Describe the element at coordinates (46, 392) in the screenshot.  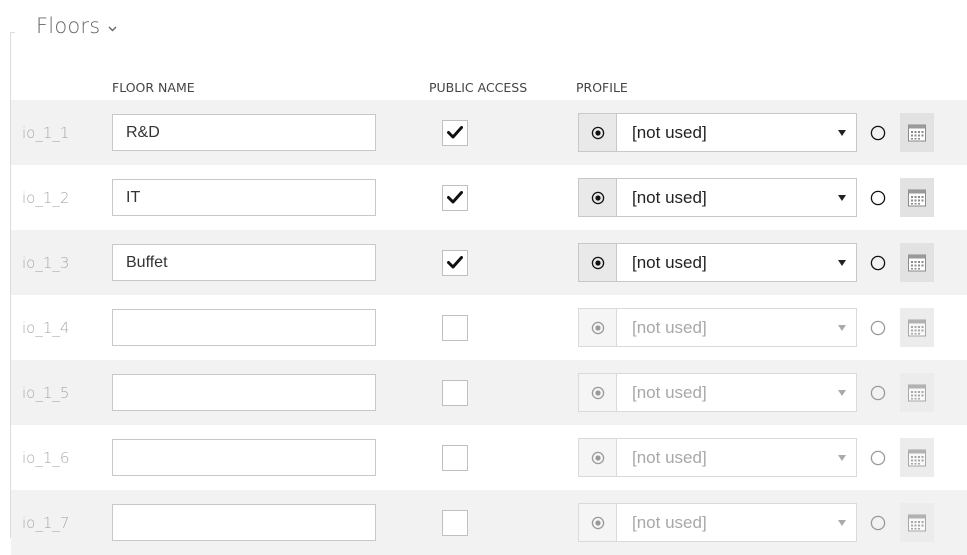
I see `row-id: io_1_5` at that location.